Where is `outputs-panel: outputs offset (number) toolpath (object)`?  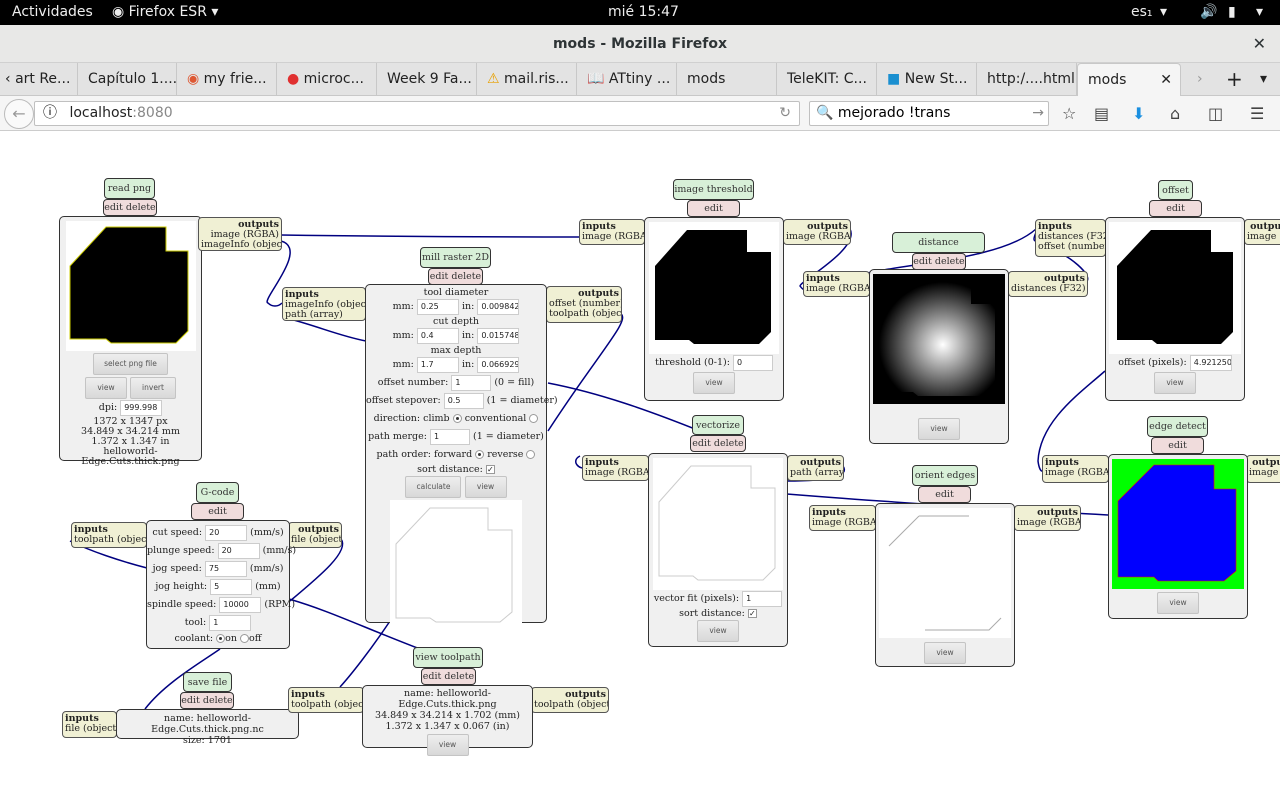
outputs-panel: outputs offset (number) toolpath (object) is located at coordinates (584, 304).